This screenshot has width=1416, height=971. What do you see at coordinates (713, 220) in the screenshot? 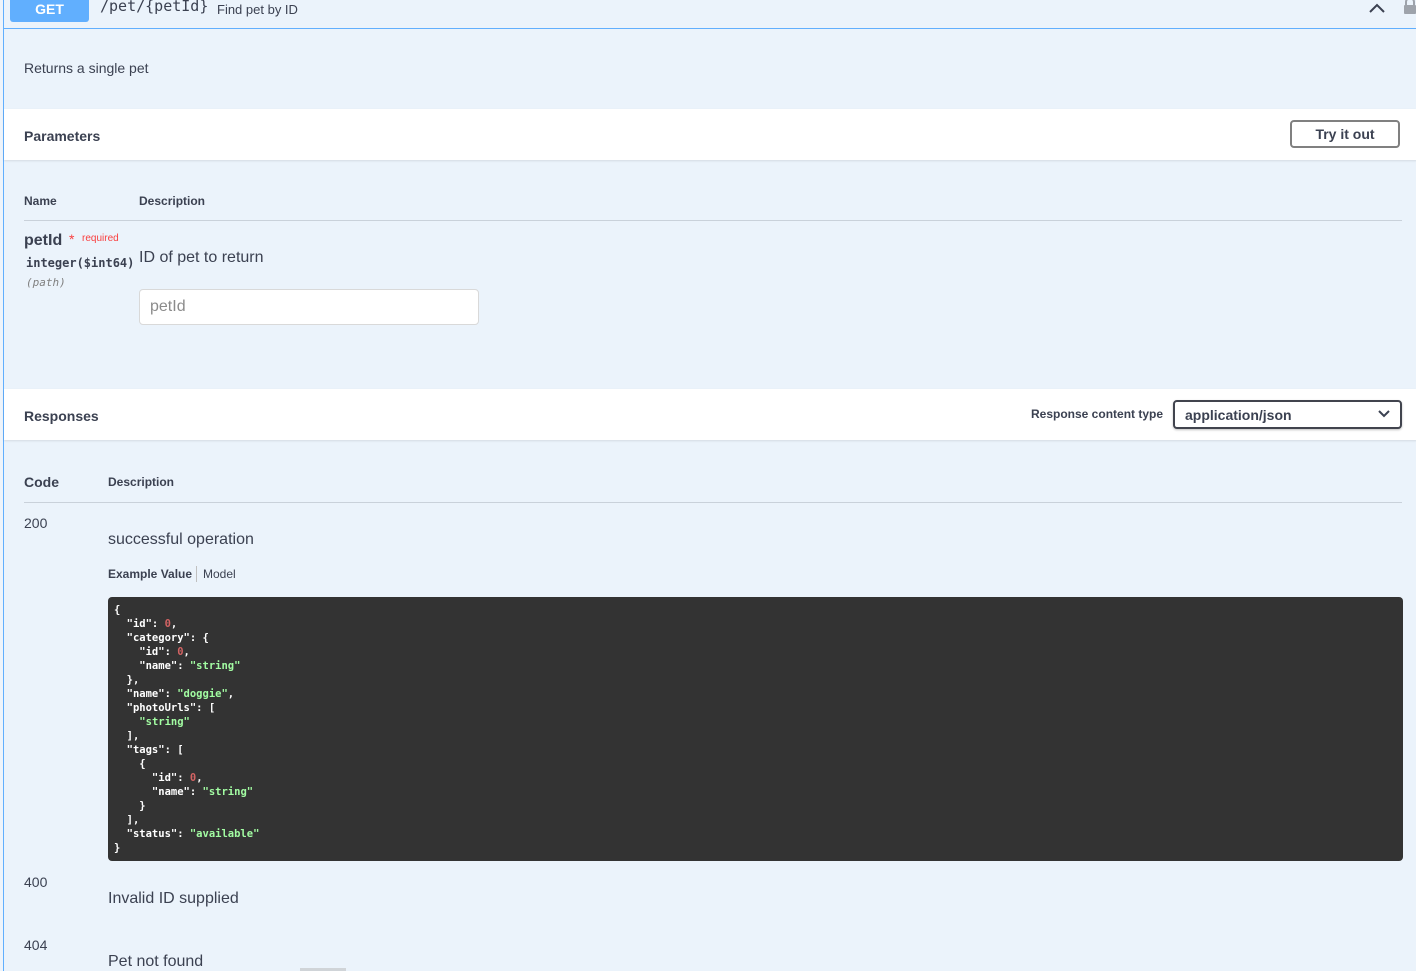
I see `param-table-divider` at bounding box center [713, 220].